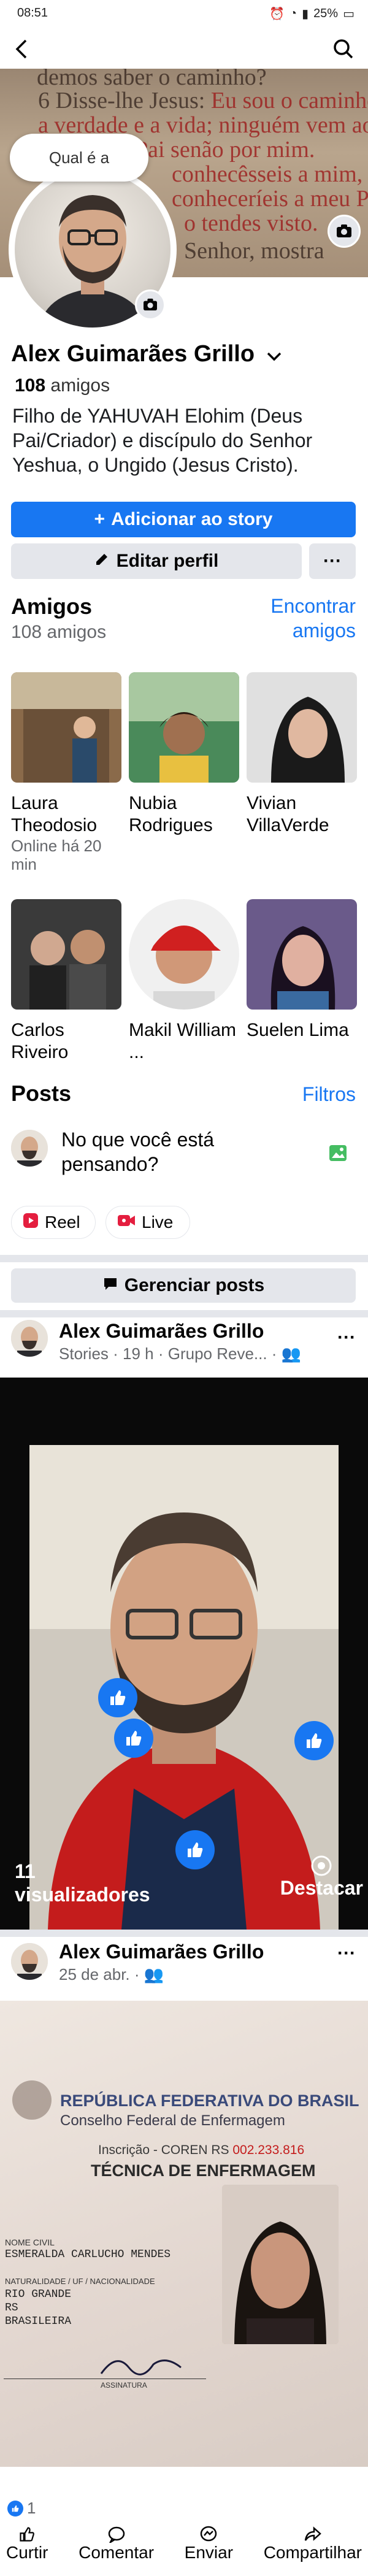  What do you see at coordinates (154, 1974) in the screenshot?
I see `friends-icon: 👥` at bounding box center [154, 1974].